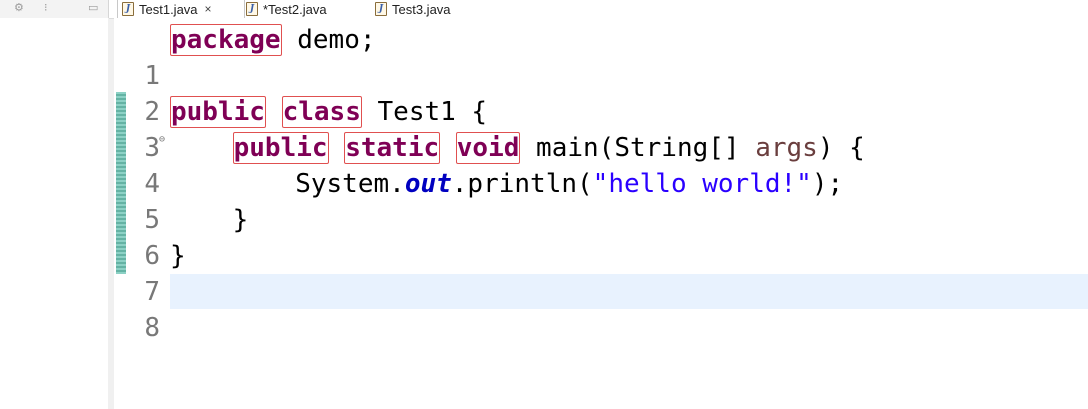 Image resolution: width=1088 pixels, height=409 pixels. Describe the element at coordinates (46, 8) in the screenshot. I see `settings-icon: ⁝` at that location.